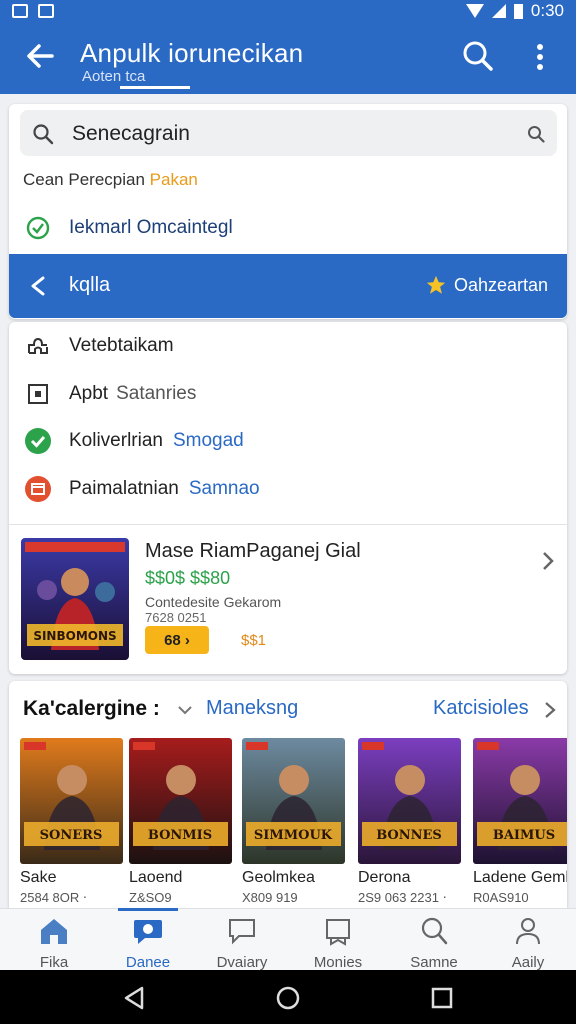 The width and height of the screenshot is (576, 1024). Describe the element at coordinates (252, 708) in the screenshot. I see `category-filter-link: Maneksng` at that location.